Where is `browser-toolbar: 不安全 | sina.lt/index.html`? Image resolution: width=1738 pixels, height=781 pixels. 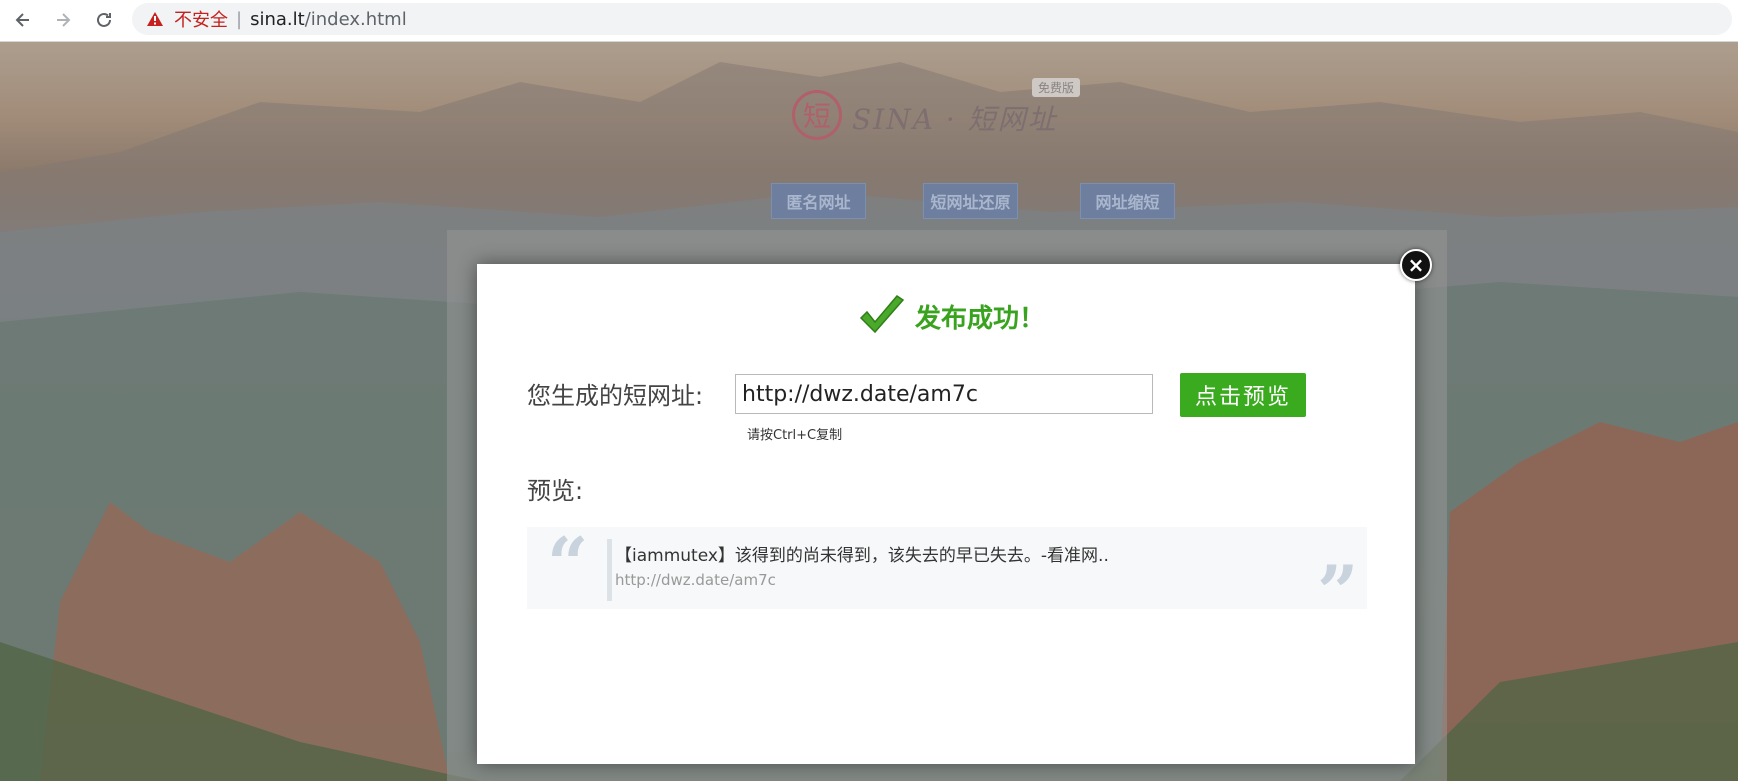
browser-toolbar: 不安全 | sina.lt/index.html is located at coordinates (869, 21).